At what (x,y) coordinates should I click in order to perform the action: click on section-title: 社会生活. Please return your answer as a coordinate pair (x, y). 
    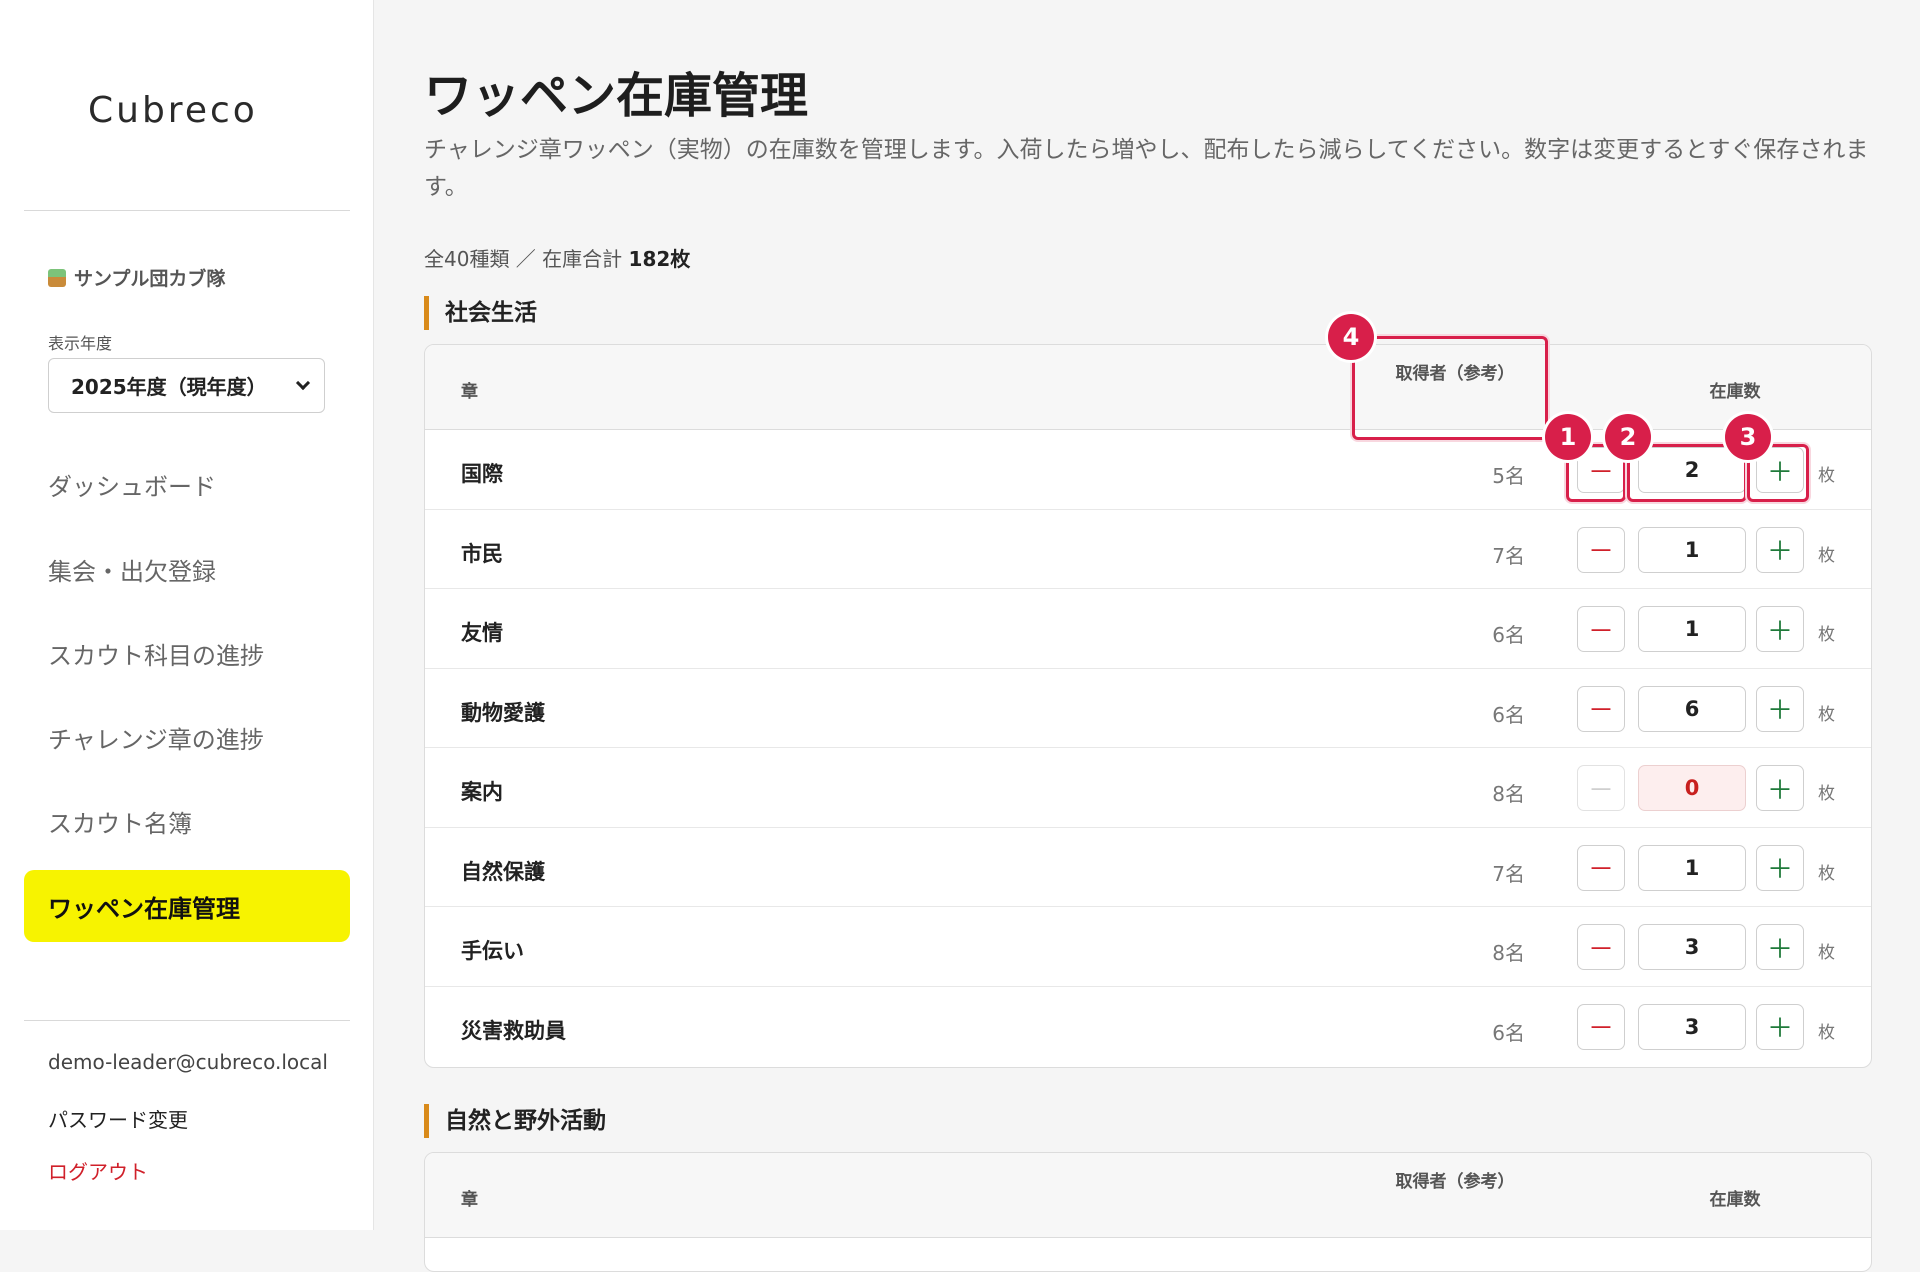
    Looking at the image, I should click on (480, 313).